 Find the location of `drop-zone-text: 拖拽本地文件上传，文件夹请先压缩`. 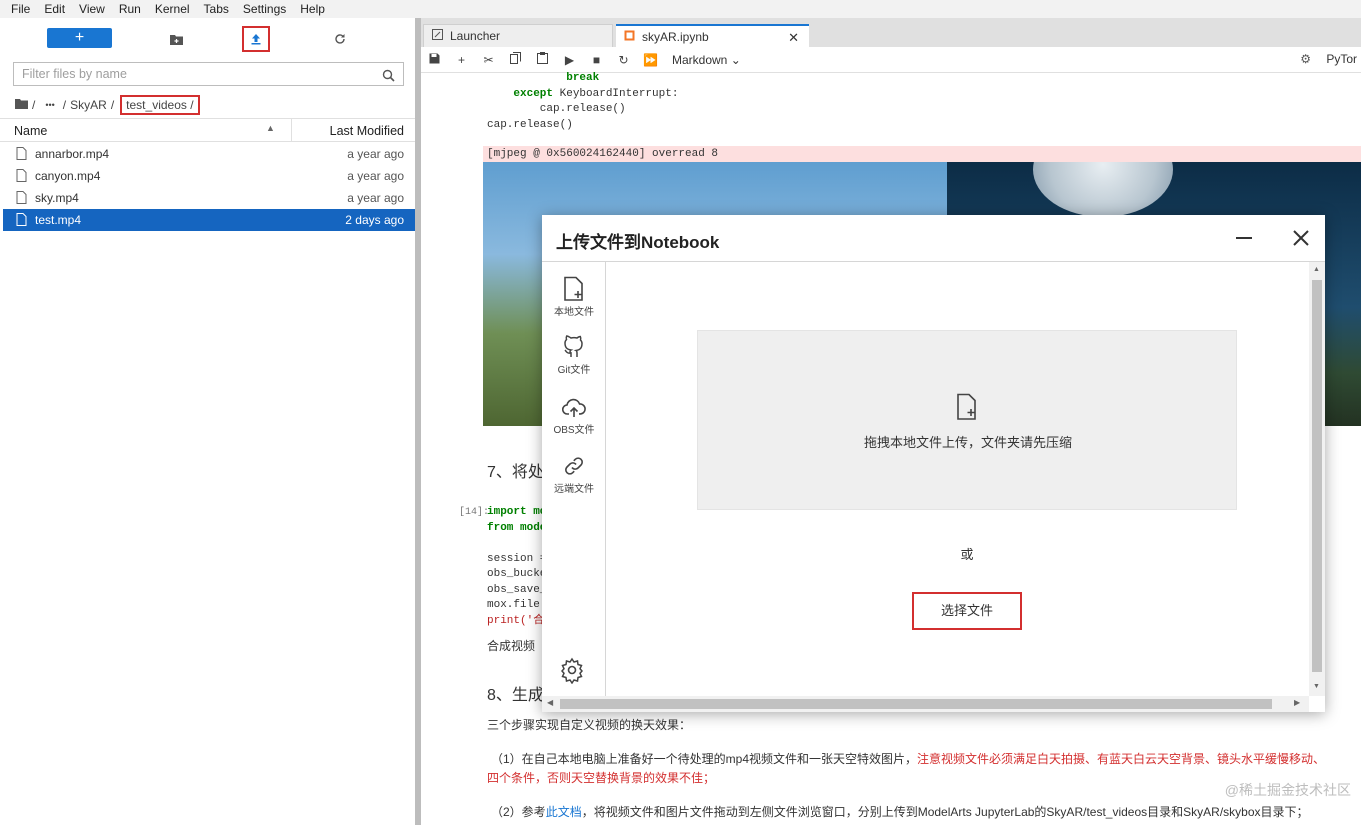

drop-zone-text: 拖拽本地文件上传，文件夹请先压缩 is located at coordinates (967, 442).